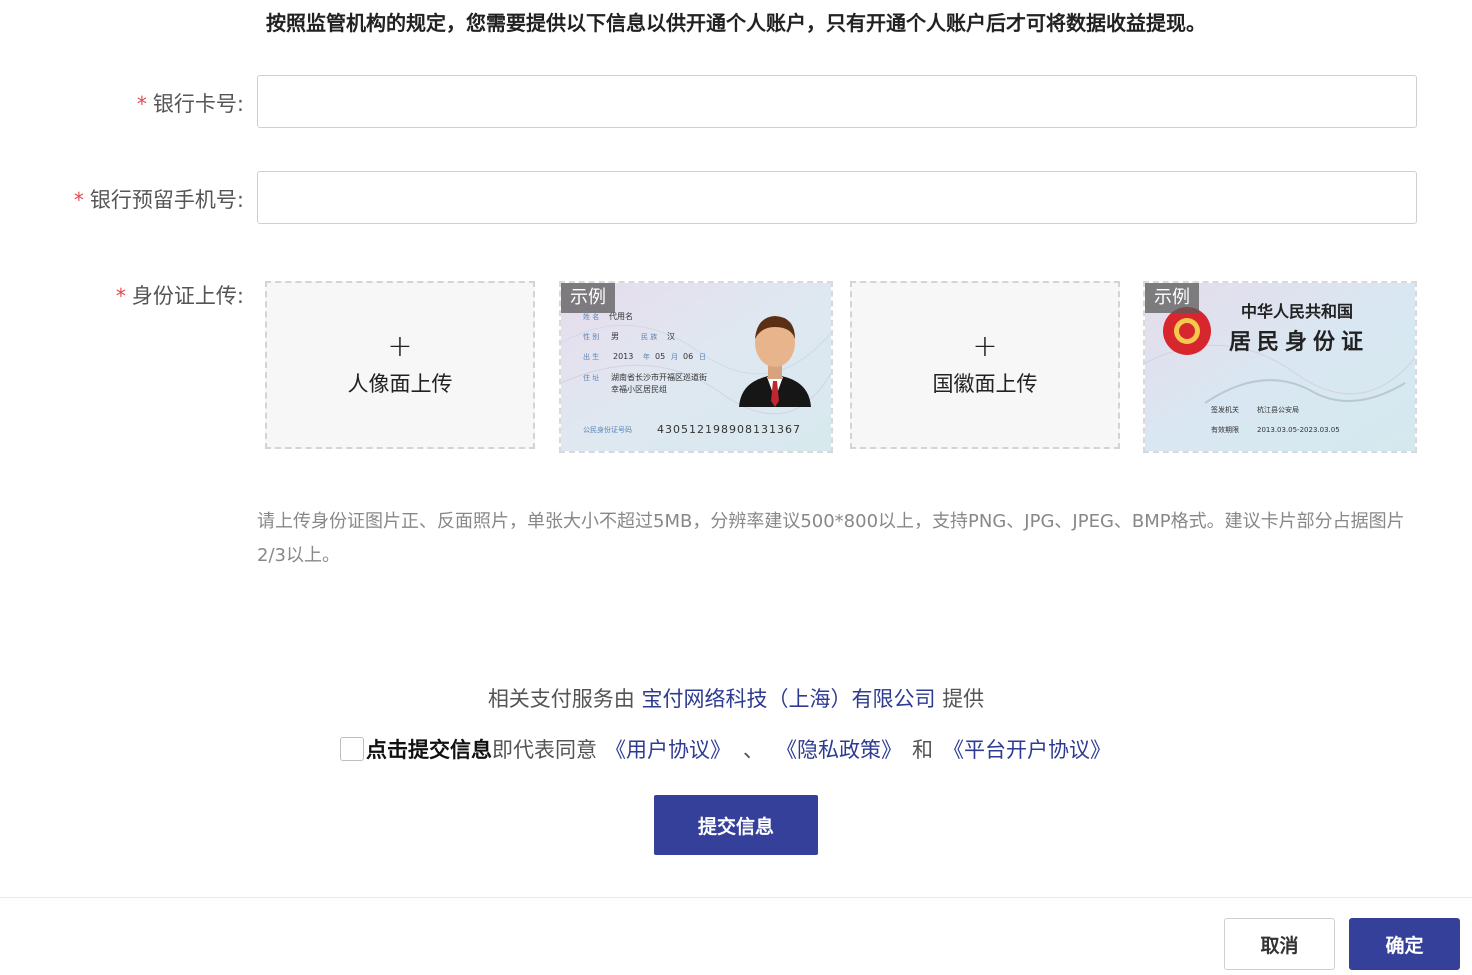 This screenshot has width=1472, height=975. Describe the element at coordinates (400, 384) in the screenshot. I see `portrait-upload-text: 人像面上传` at that location.